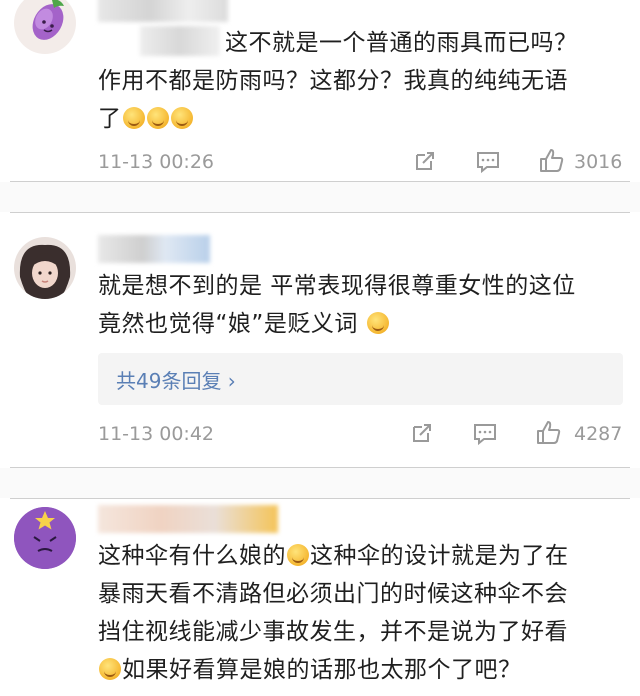 The height and width of the screenshot is (696, 640). I want to click on avatar-purple-star, so click(45, 538).